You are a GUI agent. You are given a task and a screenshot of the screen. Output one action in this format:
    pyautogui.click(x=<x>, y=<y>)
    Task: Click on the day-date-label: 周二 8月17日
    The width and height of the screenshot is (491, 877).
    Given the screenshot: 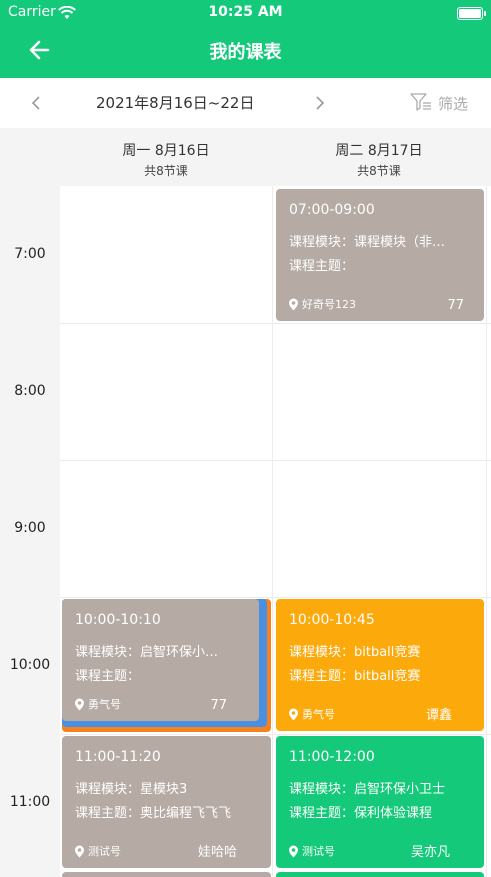 What is the action you would take?
    pyautogui.click(x=379, y=151)
    